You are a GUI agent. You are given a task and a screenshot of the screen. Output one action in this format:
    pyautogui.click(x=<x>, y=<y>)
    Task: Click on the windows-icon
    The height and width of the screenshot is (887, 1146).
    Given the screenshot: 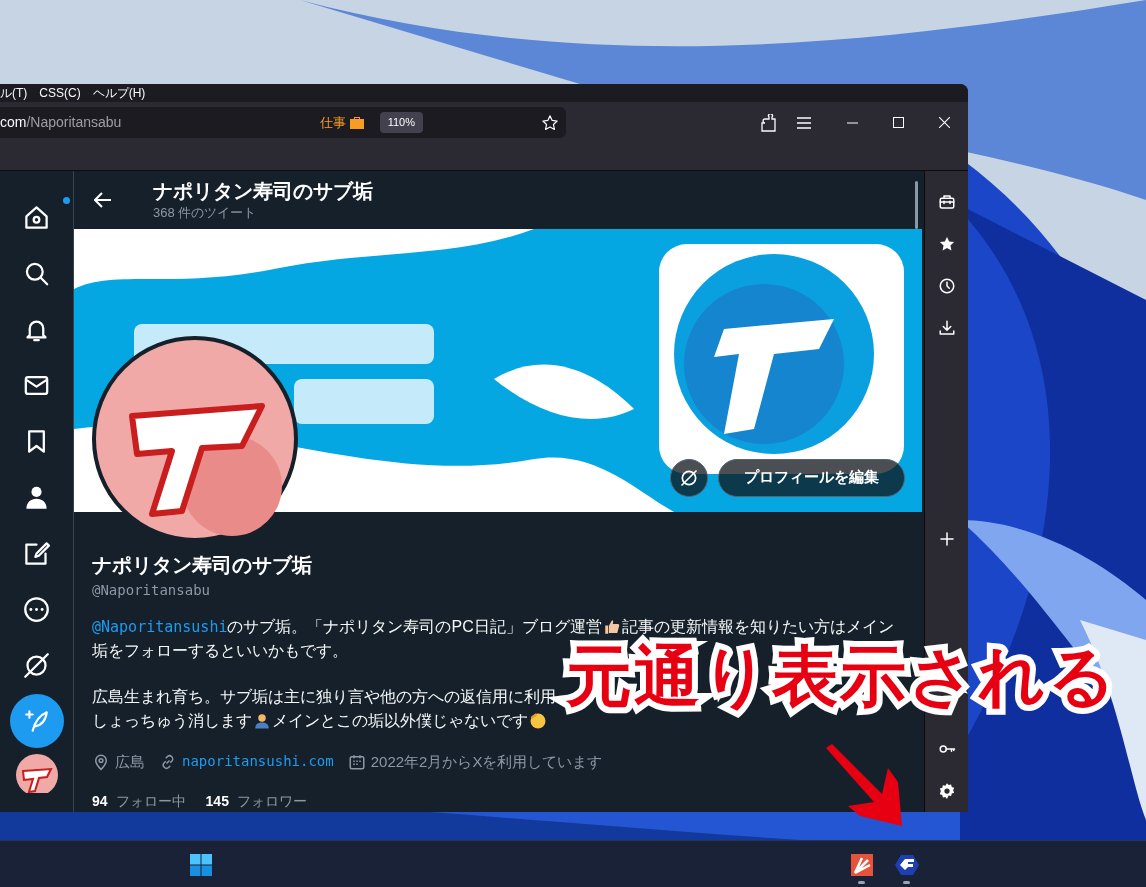 What is the action you would take?
    pyautogui.click(x=201, y=865)
    